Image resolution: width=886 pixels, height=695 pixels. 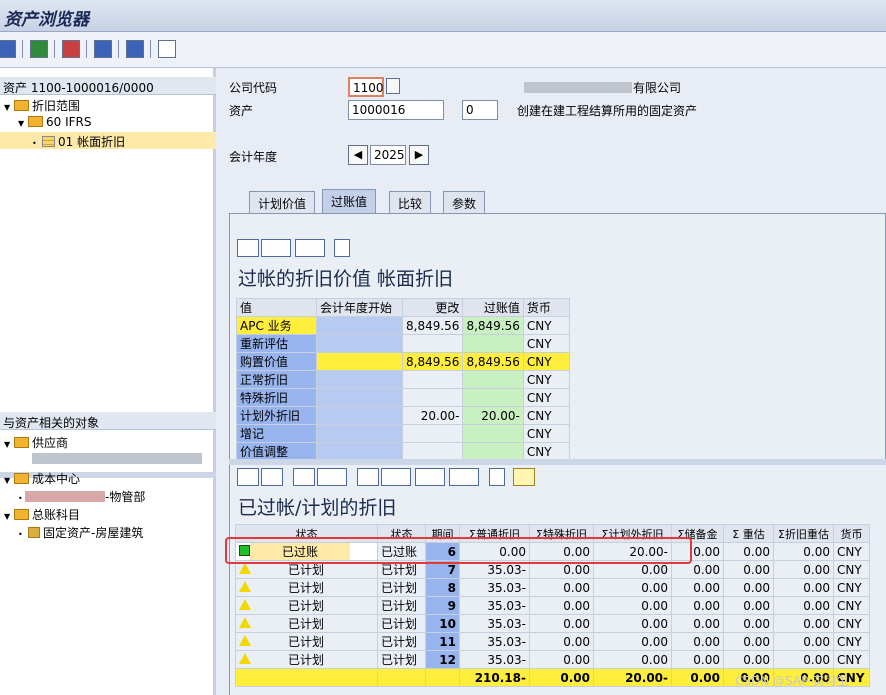 What do you see at coordinates (358, 155) in the screenshot?
I see `previous-year-button: ◀` at bounding box center [358, 155].